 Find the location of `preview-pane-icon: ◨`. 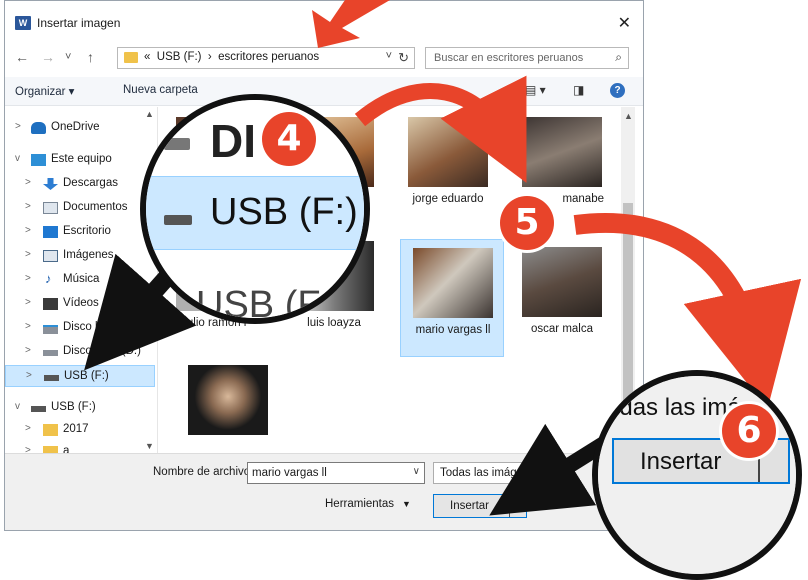

preview-pane-icon: ◨ is located at coordinates (578, 90).